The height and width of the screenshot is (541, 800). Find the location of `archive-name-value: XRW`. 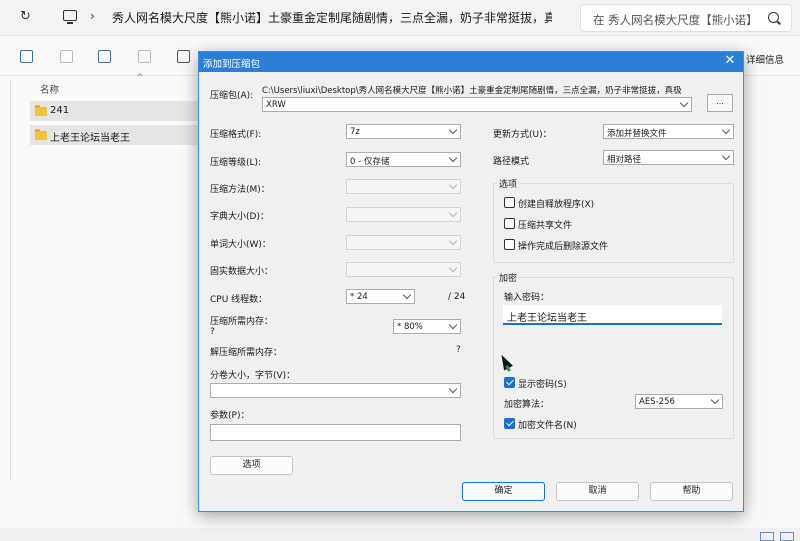

archive-name-value: XRW is located at coordinates (276, 105).